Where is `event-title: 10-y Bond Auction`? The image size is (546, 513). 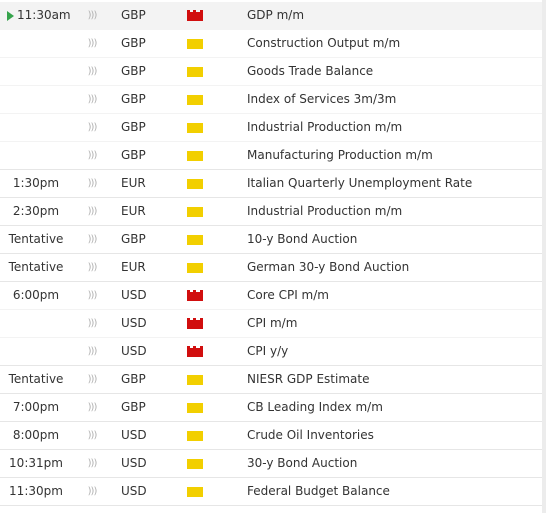
event-title: 10-y Bond Auction is located at coordinates (392, 239).